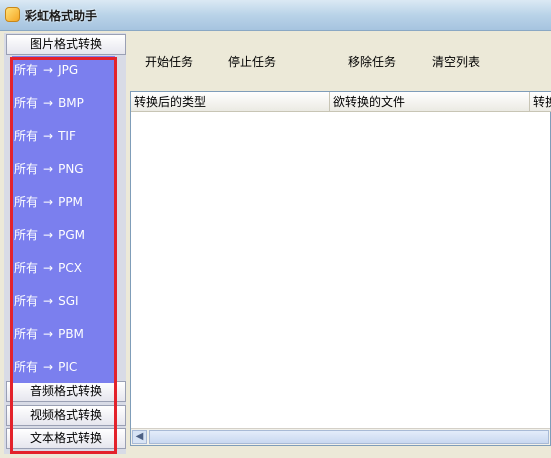  I want to click on convert-item: 所有 → BMP, so click(63, 103).